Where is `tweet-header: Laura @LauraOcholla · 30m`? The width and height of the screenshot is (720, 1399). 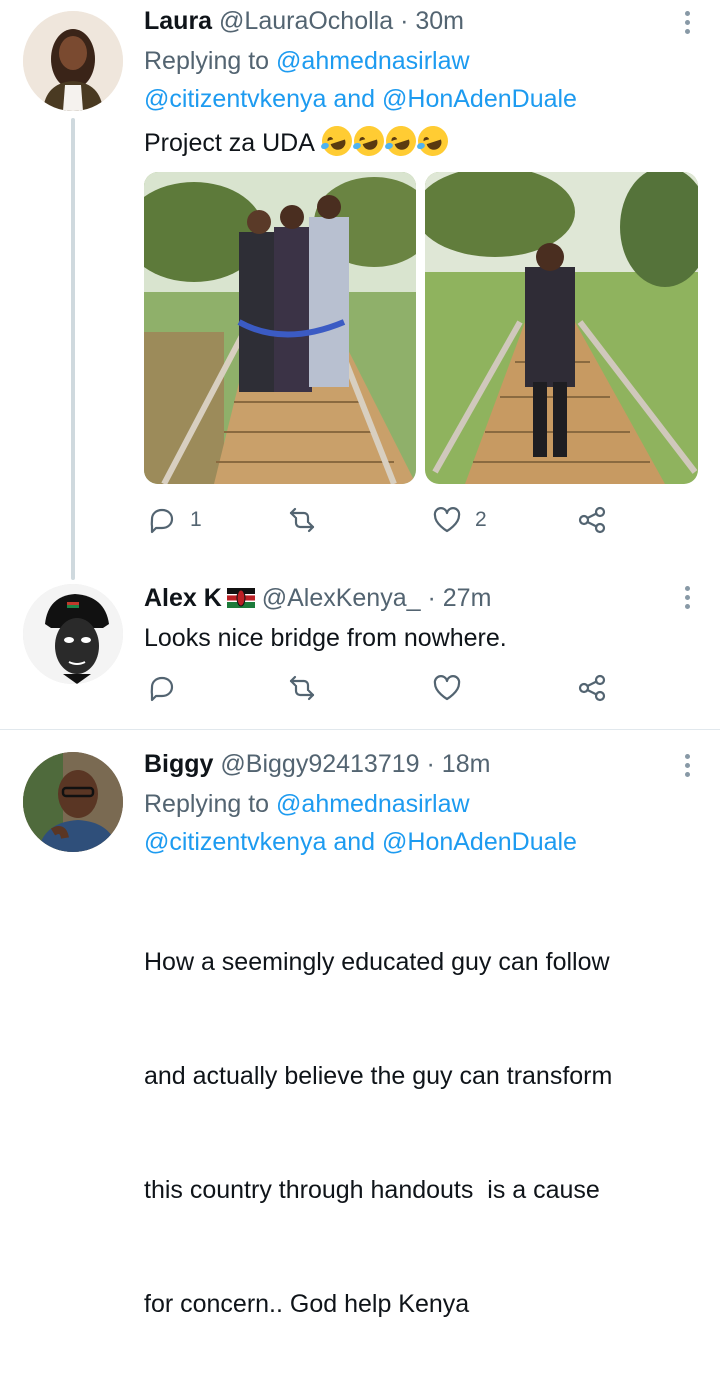
tweet-header: Laura @LauraOcholla · 30m is located at coordinates (304, 21).